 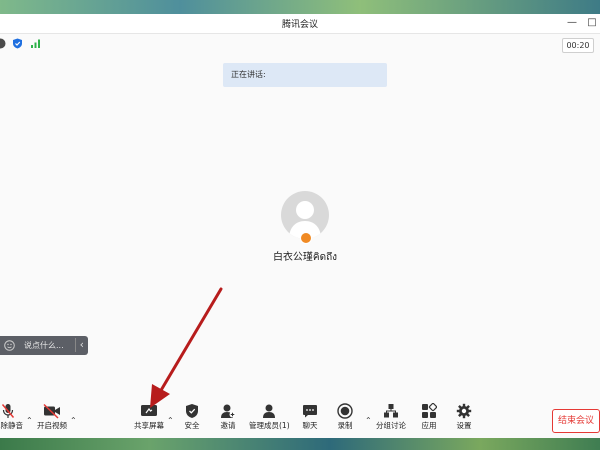 What do you see at coordinates (572, 23) in the screenshot?
I see `minimize-button: —` at bounding box center [572, 23].